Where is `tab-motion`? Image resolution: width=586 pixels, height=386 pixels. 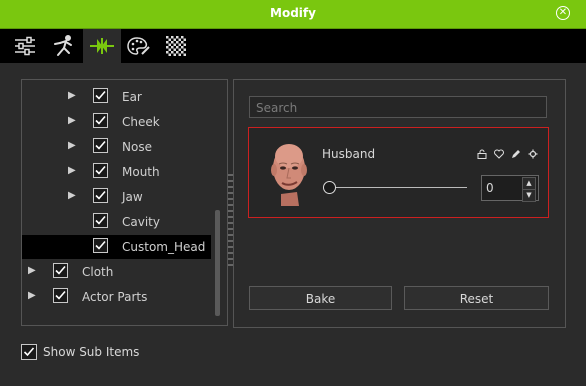 tab-motion is located at coordinates (63, 46).